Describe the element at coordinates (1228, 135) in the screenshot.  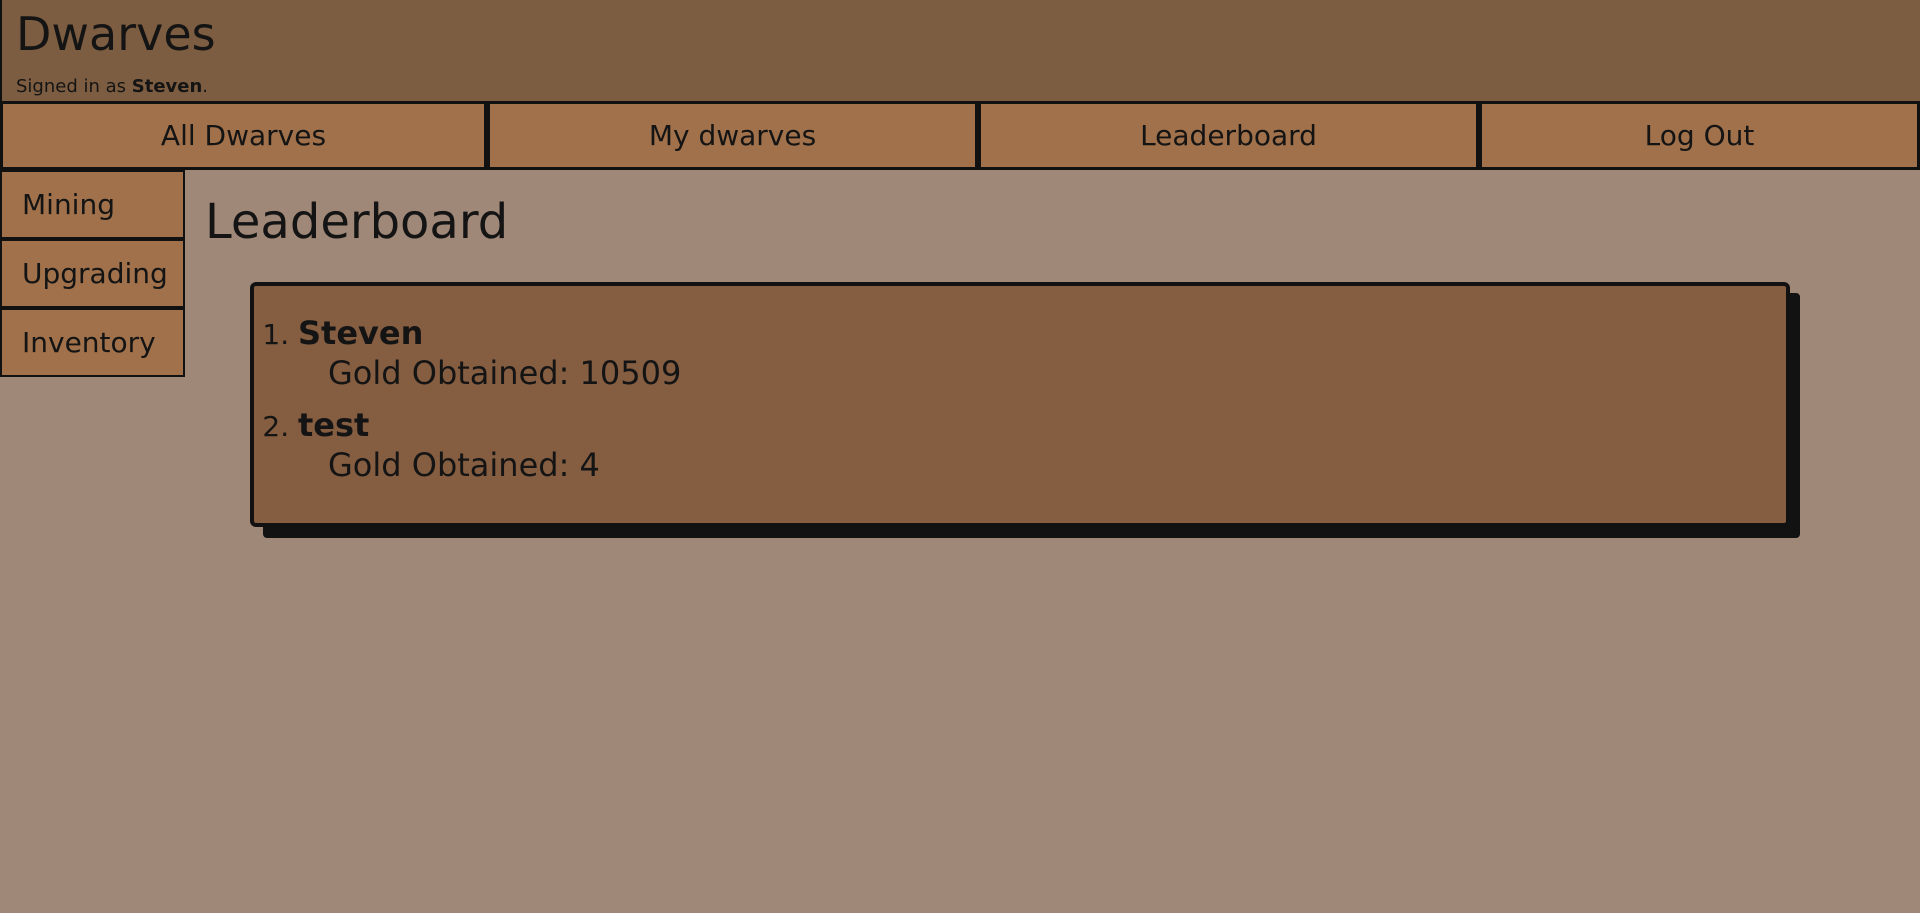
I see `nav-leaderboard: Leaderboard` at that location.